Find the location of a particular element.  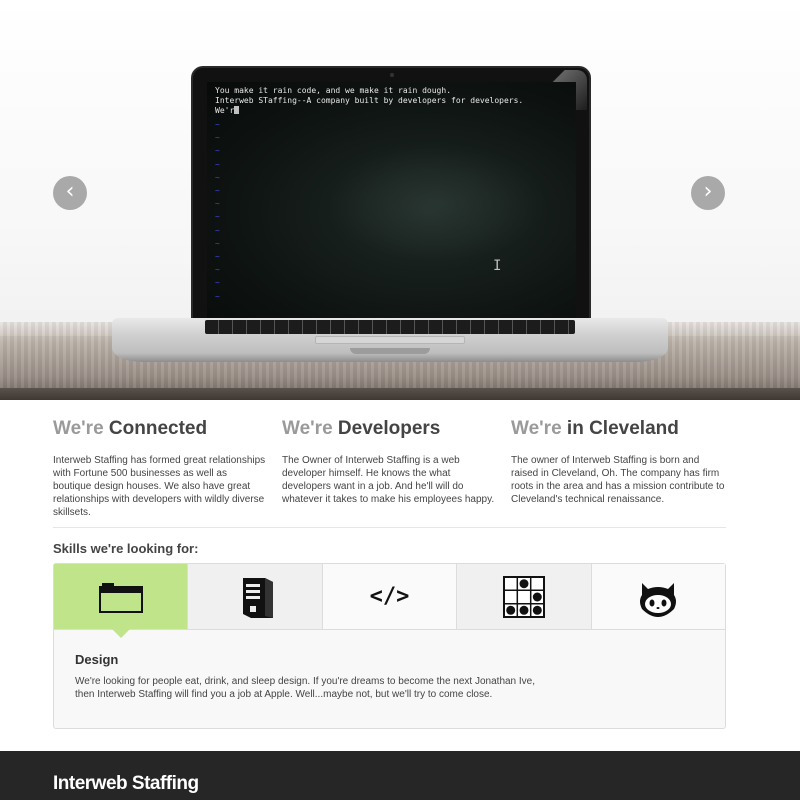

tab-github is located at coordinates (658, 596).